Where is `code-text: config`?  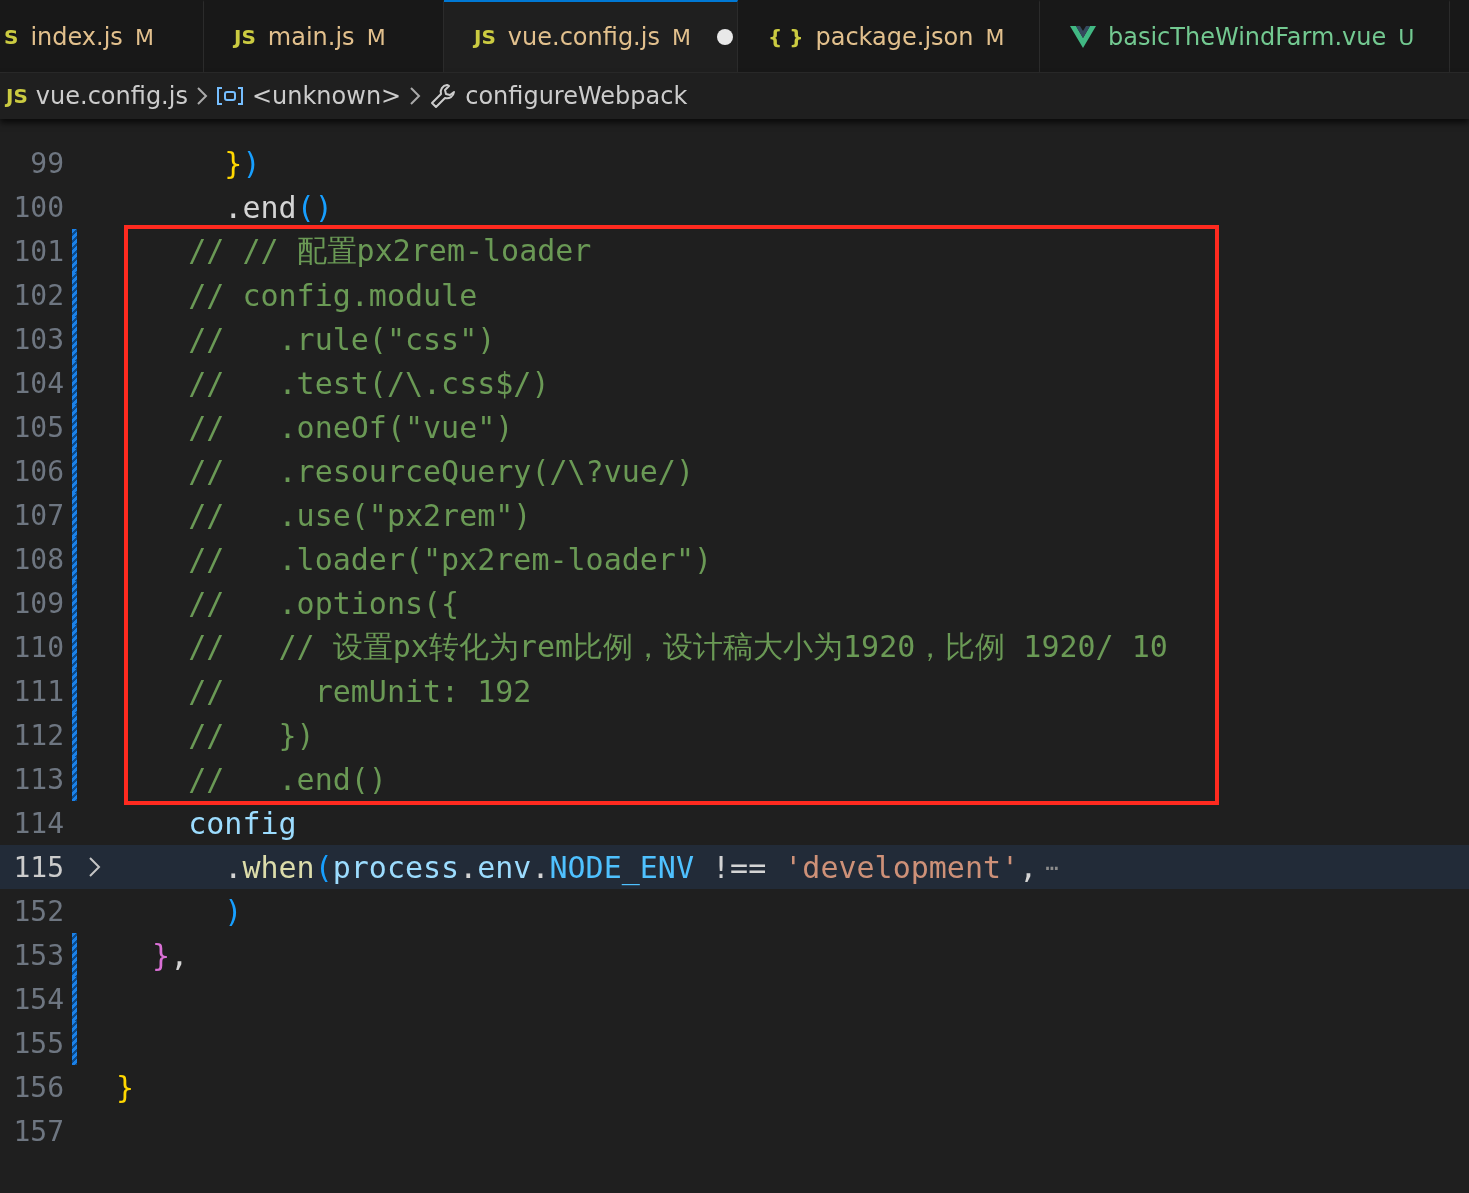
code-text: config is located at coordinates (242, 823).